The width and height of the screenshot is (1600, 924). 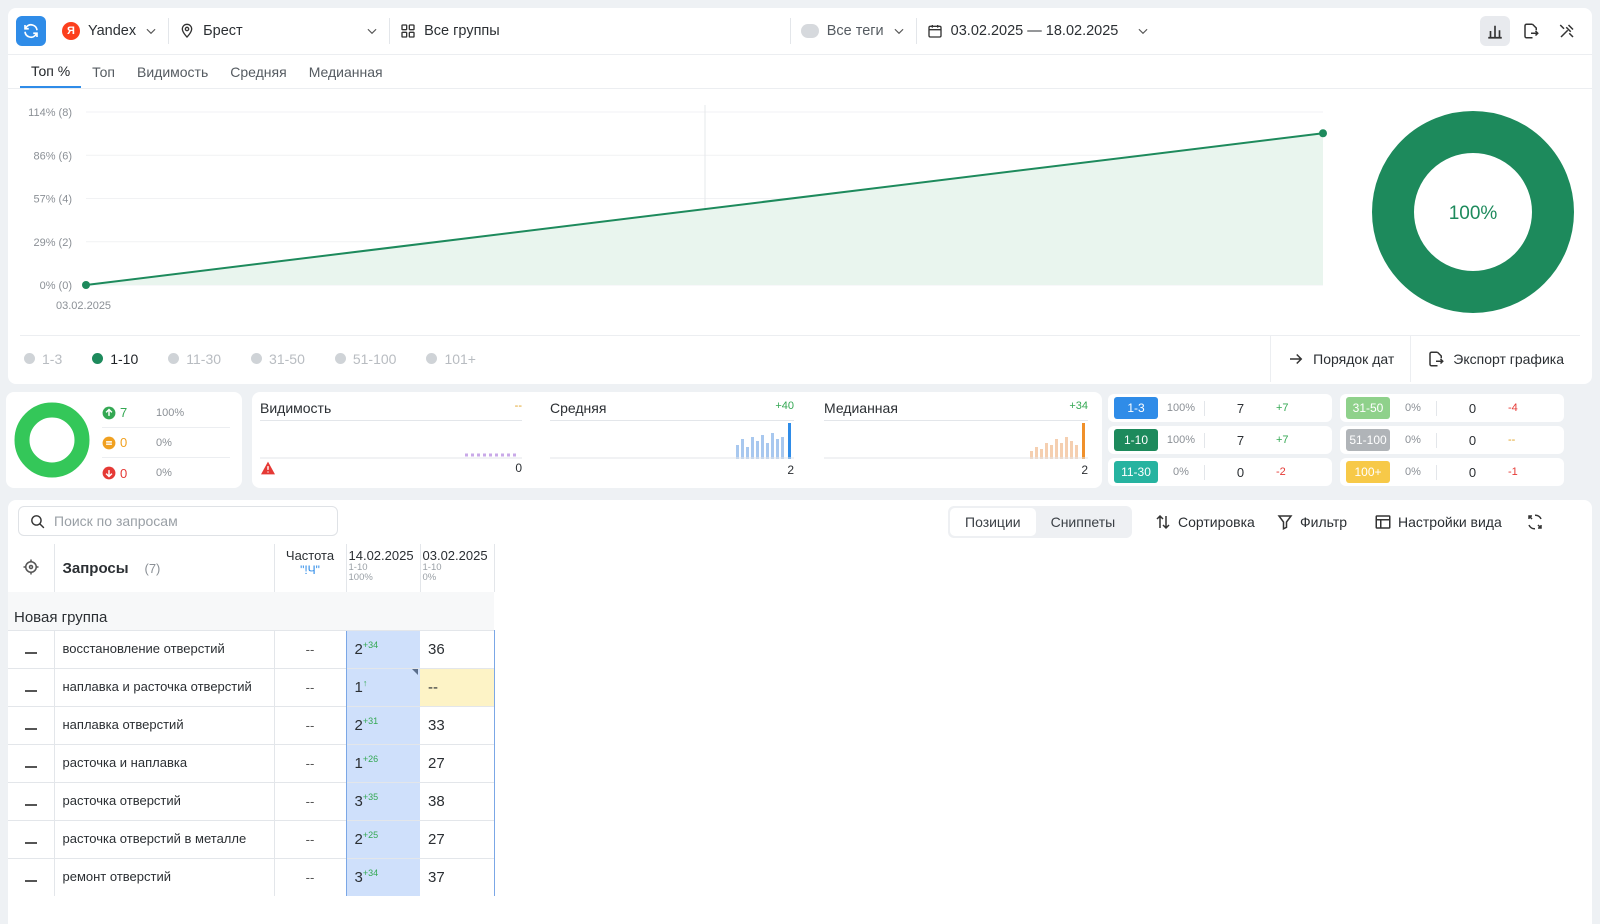 What do you see at coordinates (95, 568) in the screenshot?
I see `queries-title: Запросы` at bounding box center [95, 568].